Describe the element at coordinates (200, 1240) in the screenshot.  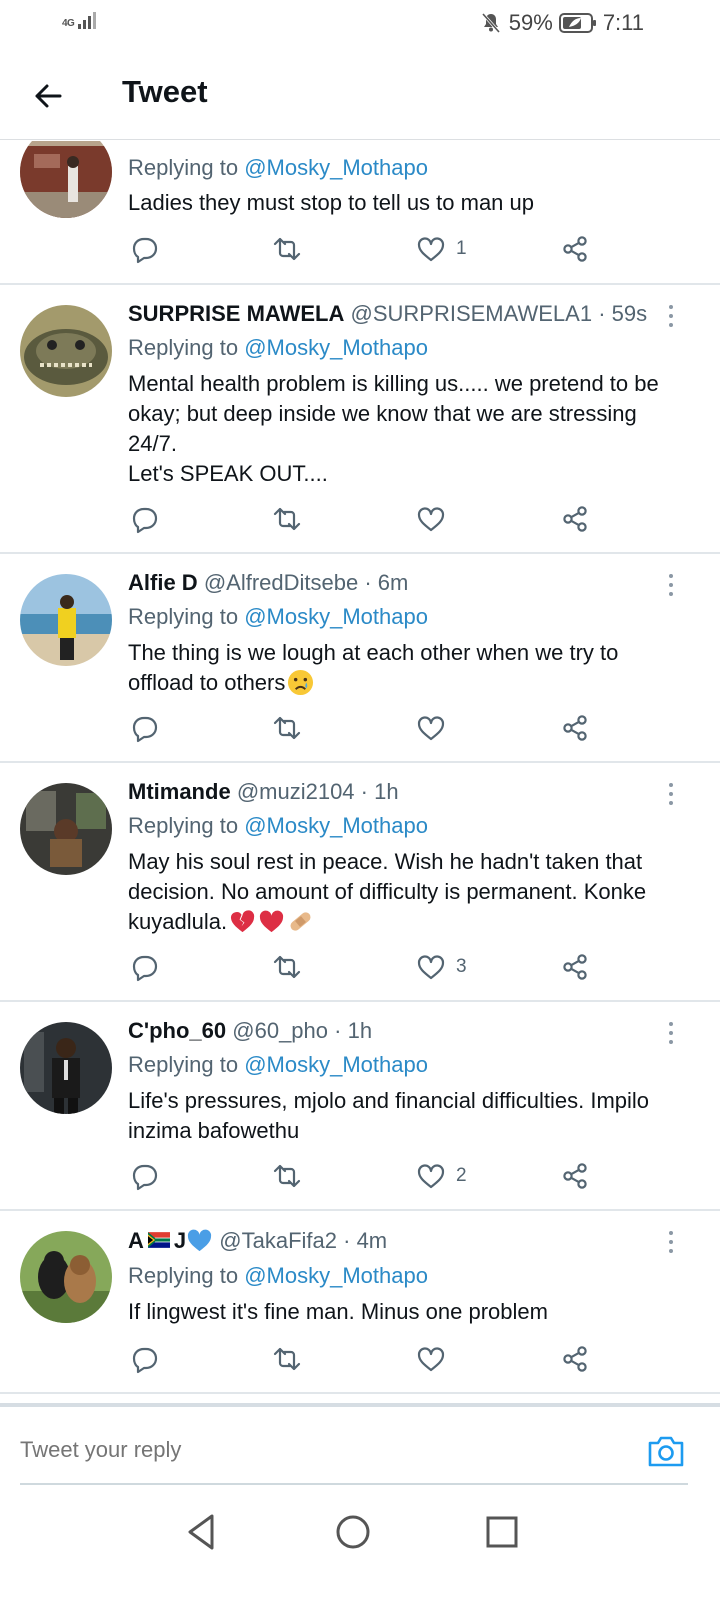
I see `blue-heart-emoji` at that location.